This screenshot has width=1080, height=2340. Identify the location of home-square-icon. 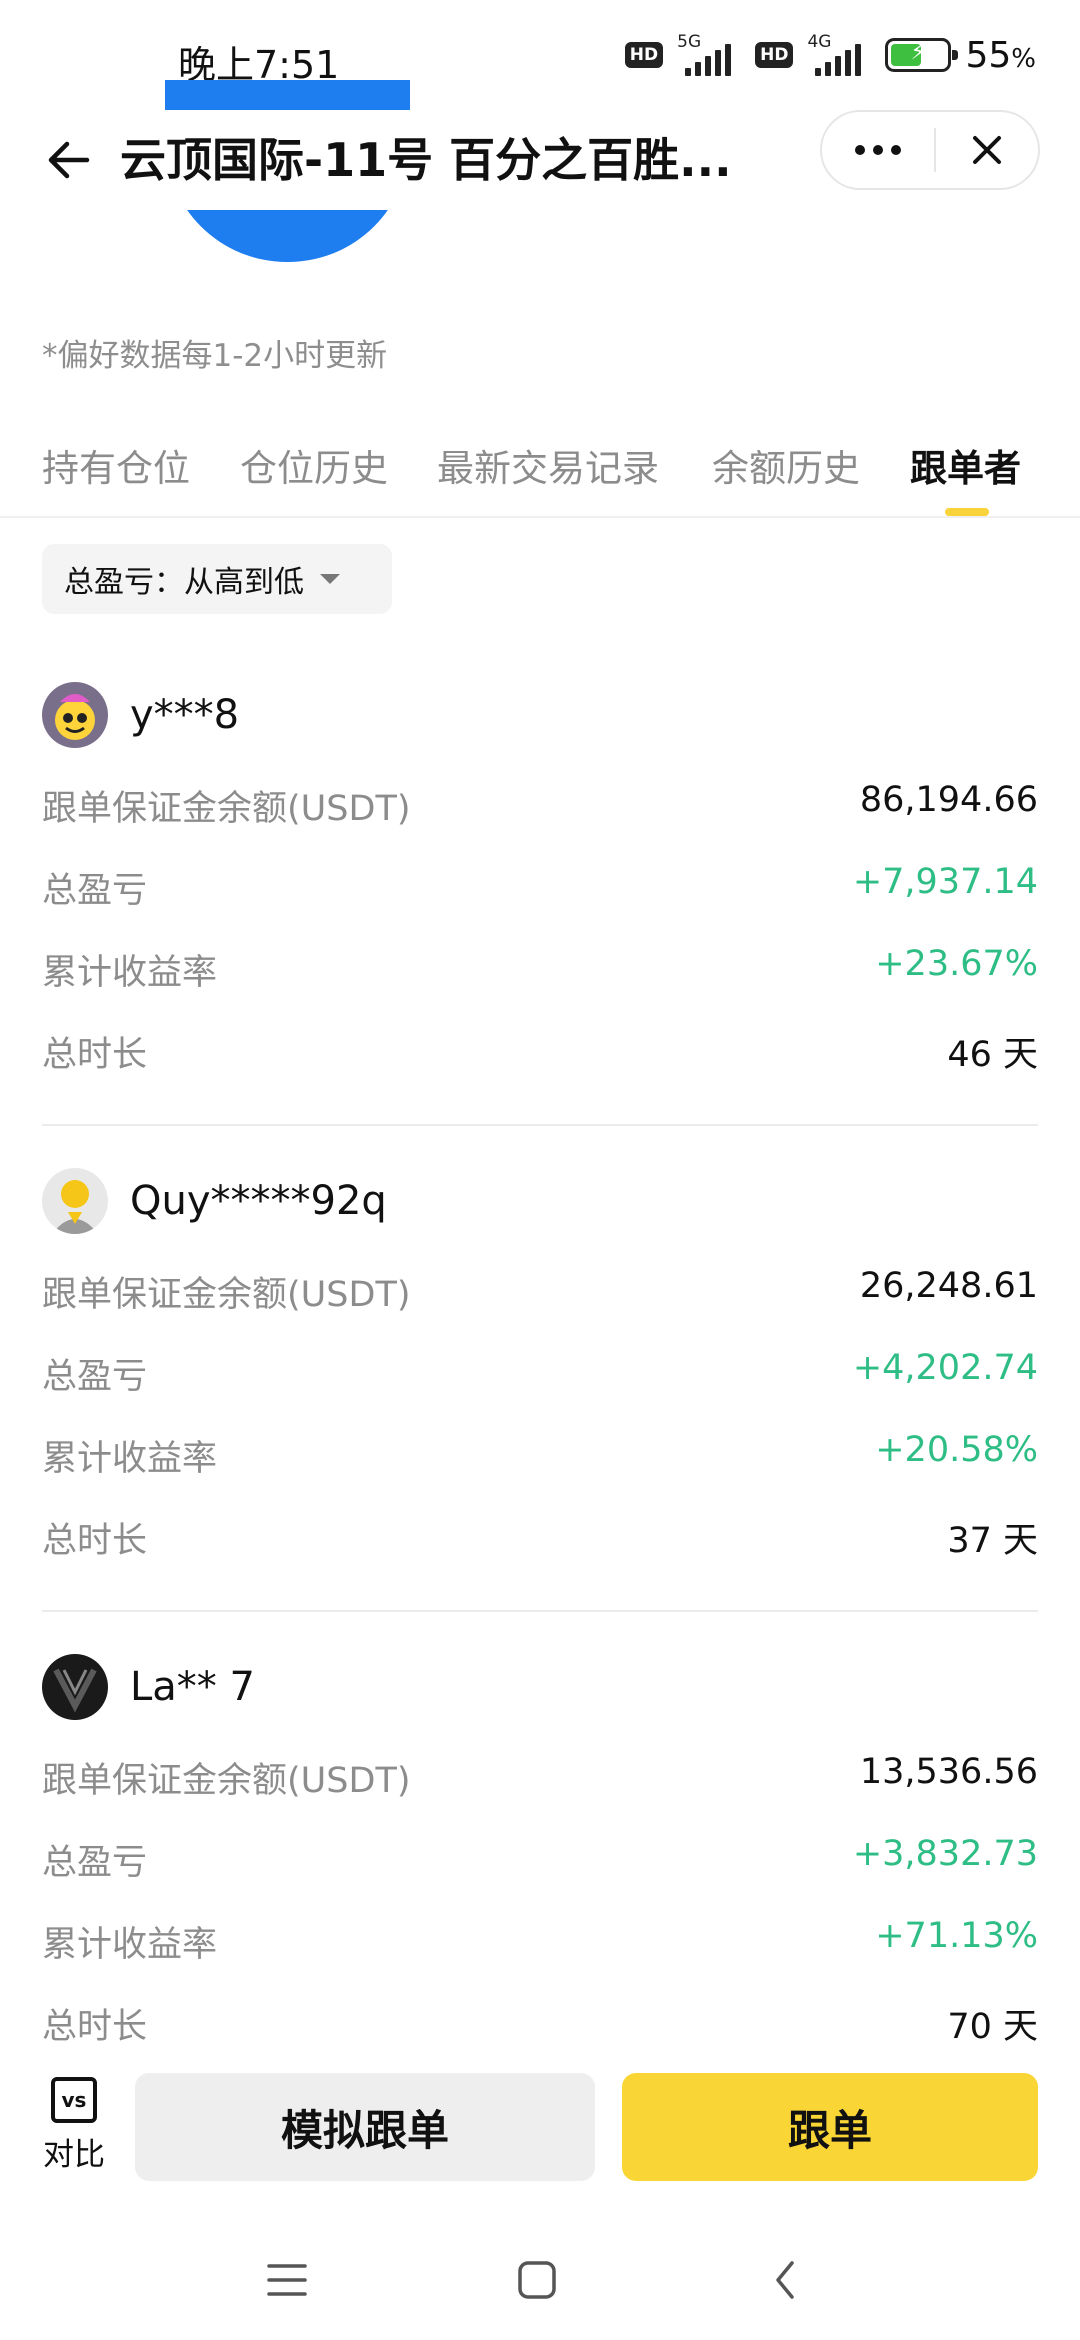
(537, 2280).